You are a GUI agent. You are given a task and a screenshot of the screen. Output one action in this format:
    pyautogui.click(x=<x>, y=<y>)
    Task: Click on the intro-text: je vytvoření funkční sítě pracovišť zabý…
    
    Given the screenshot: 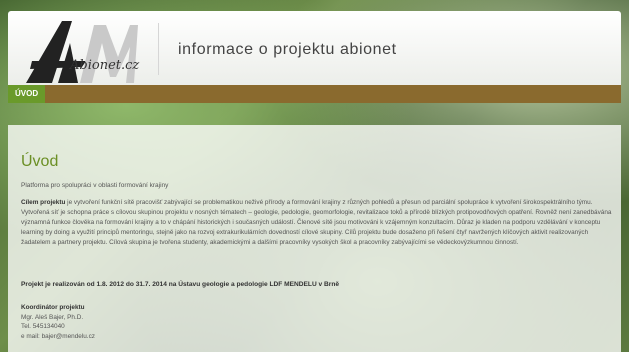 What is the action you would take?
    pyautogui.click(x=316, y=222)
    